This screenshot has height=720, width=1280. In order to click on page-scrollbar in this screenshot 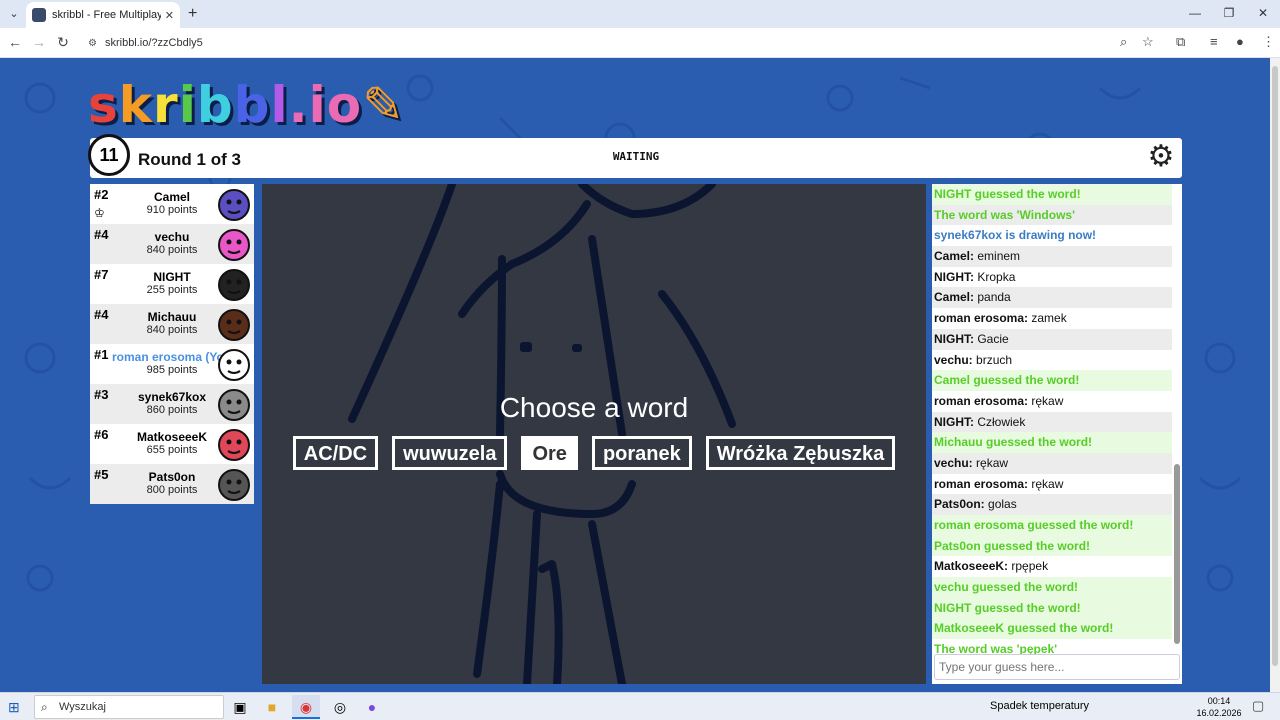, I will do `click(1275, 375)`.